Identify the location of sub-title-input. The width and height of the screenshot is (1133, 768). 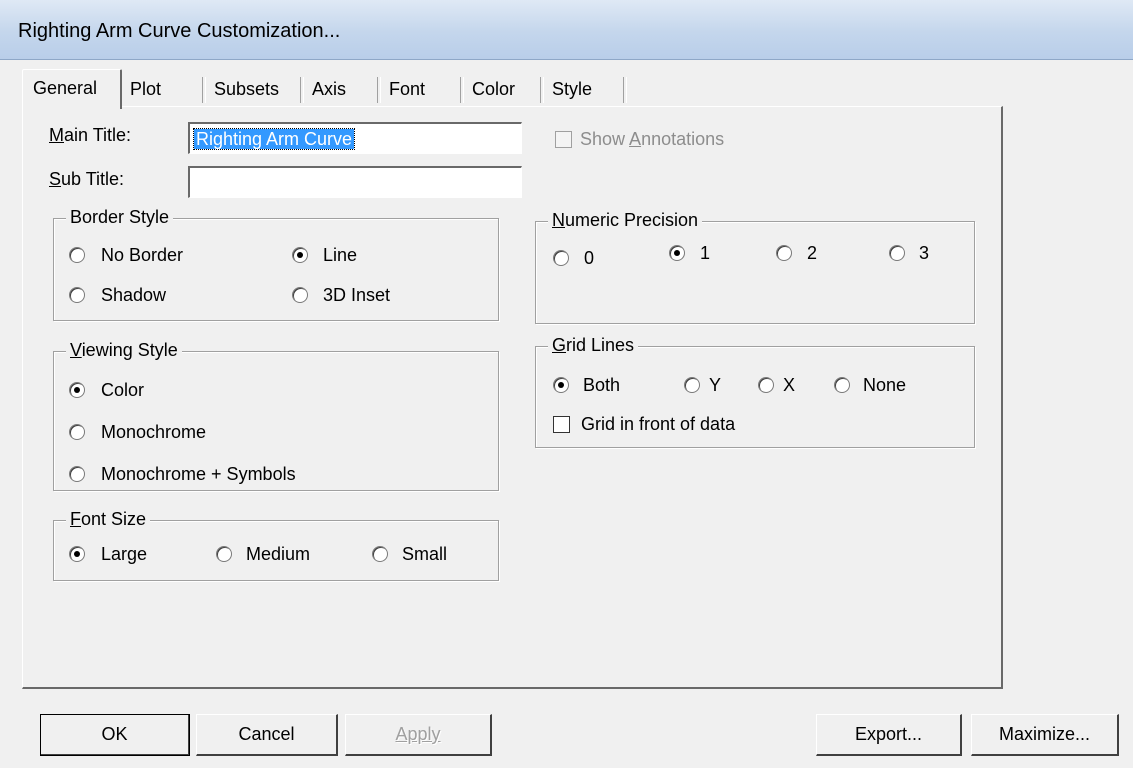
(355, 182).